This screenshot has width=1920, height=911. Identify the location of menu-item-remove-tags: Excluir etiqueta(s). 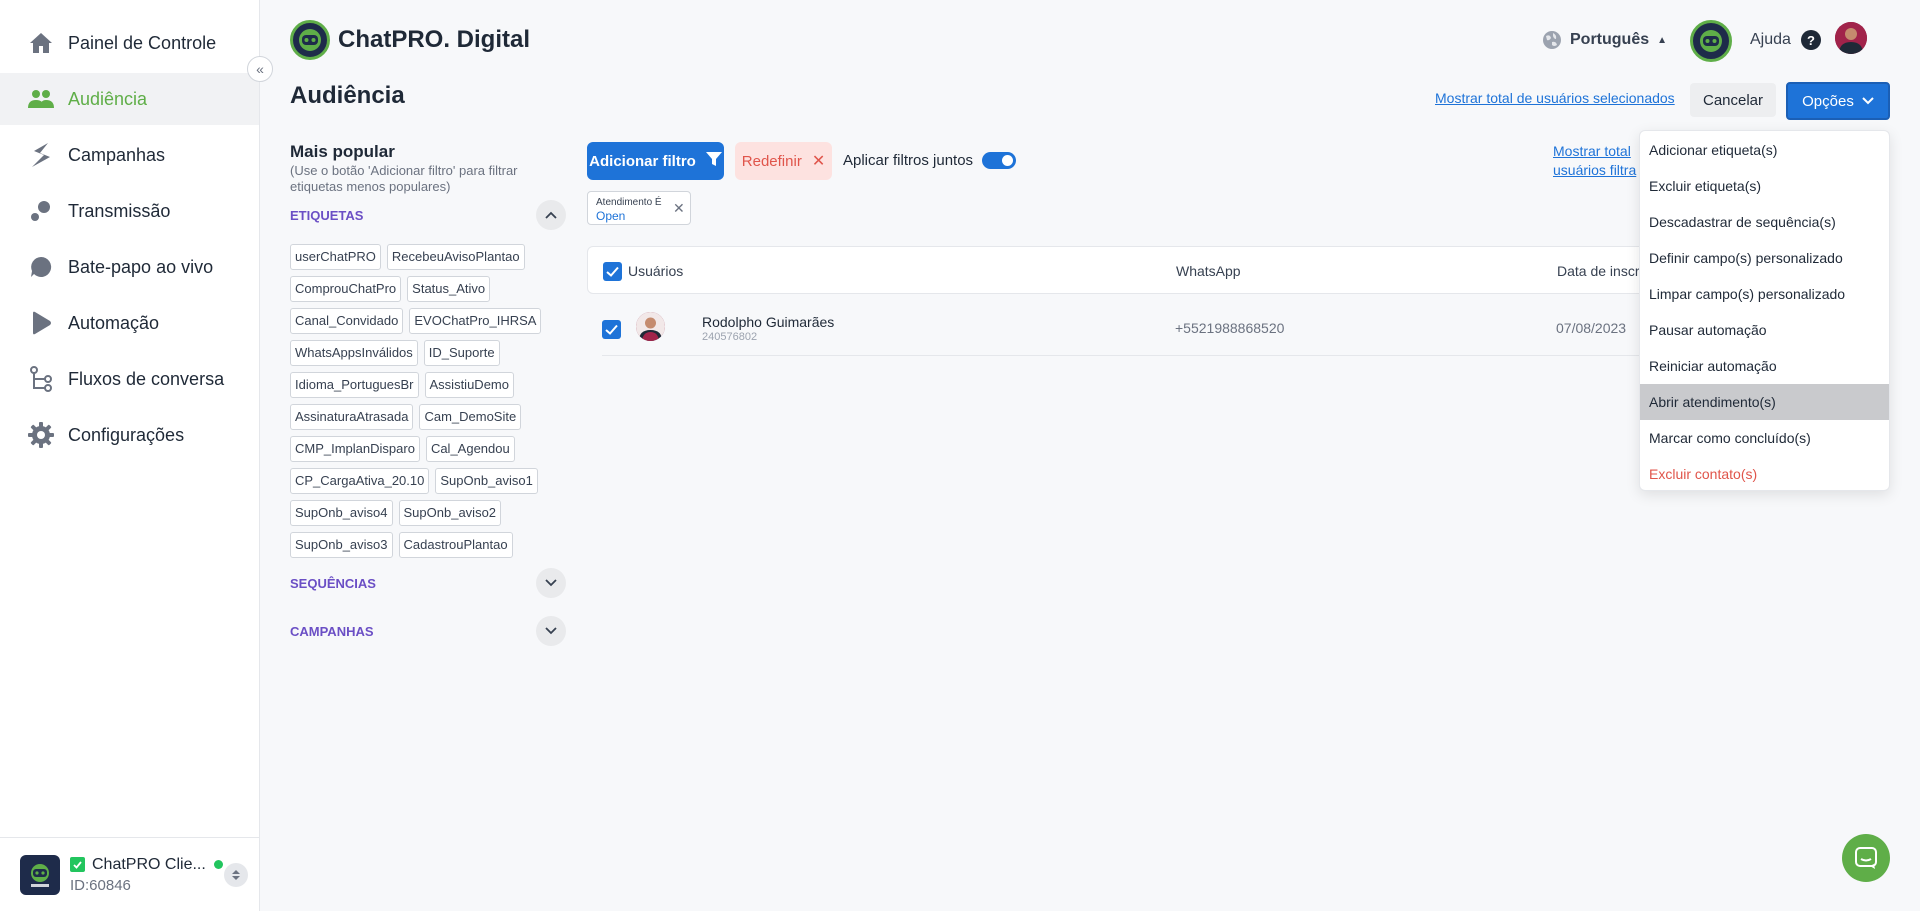
(1764, 186).